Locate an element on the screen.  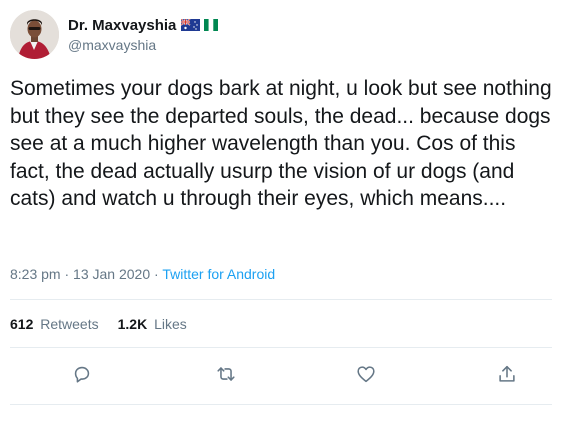
retweets-stat: 612 Retweets is located at coordinates (54, 324).